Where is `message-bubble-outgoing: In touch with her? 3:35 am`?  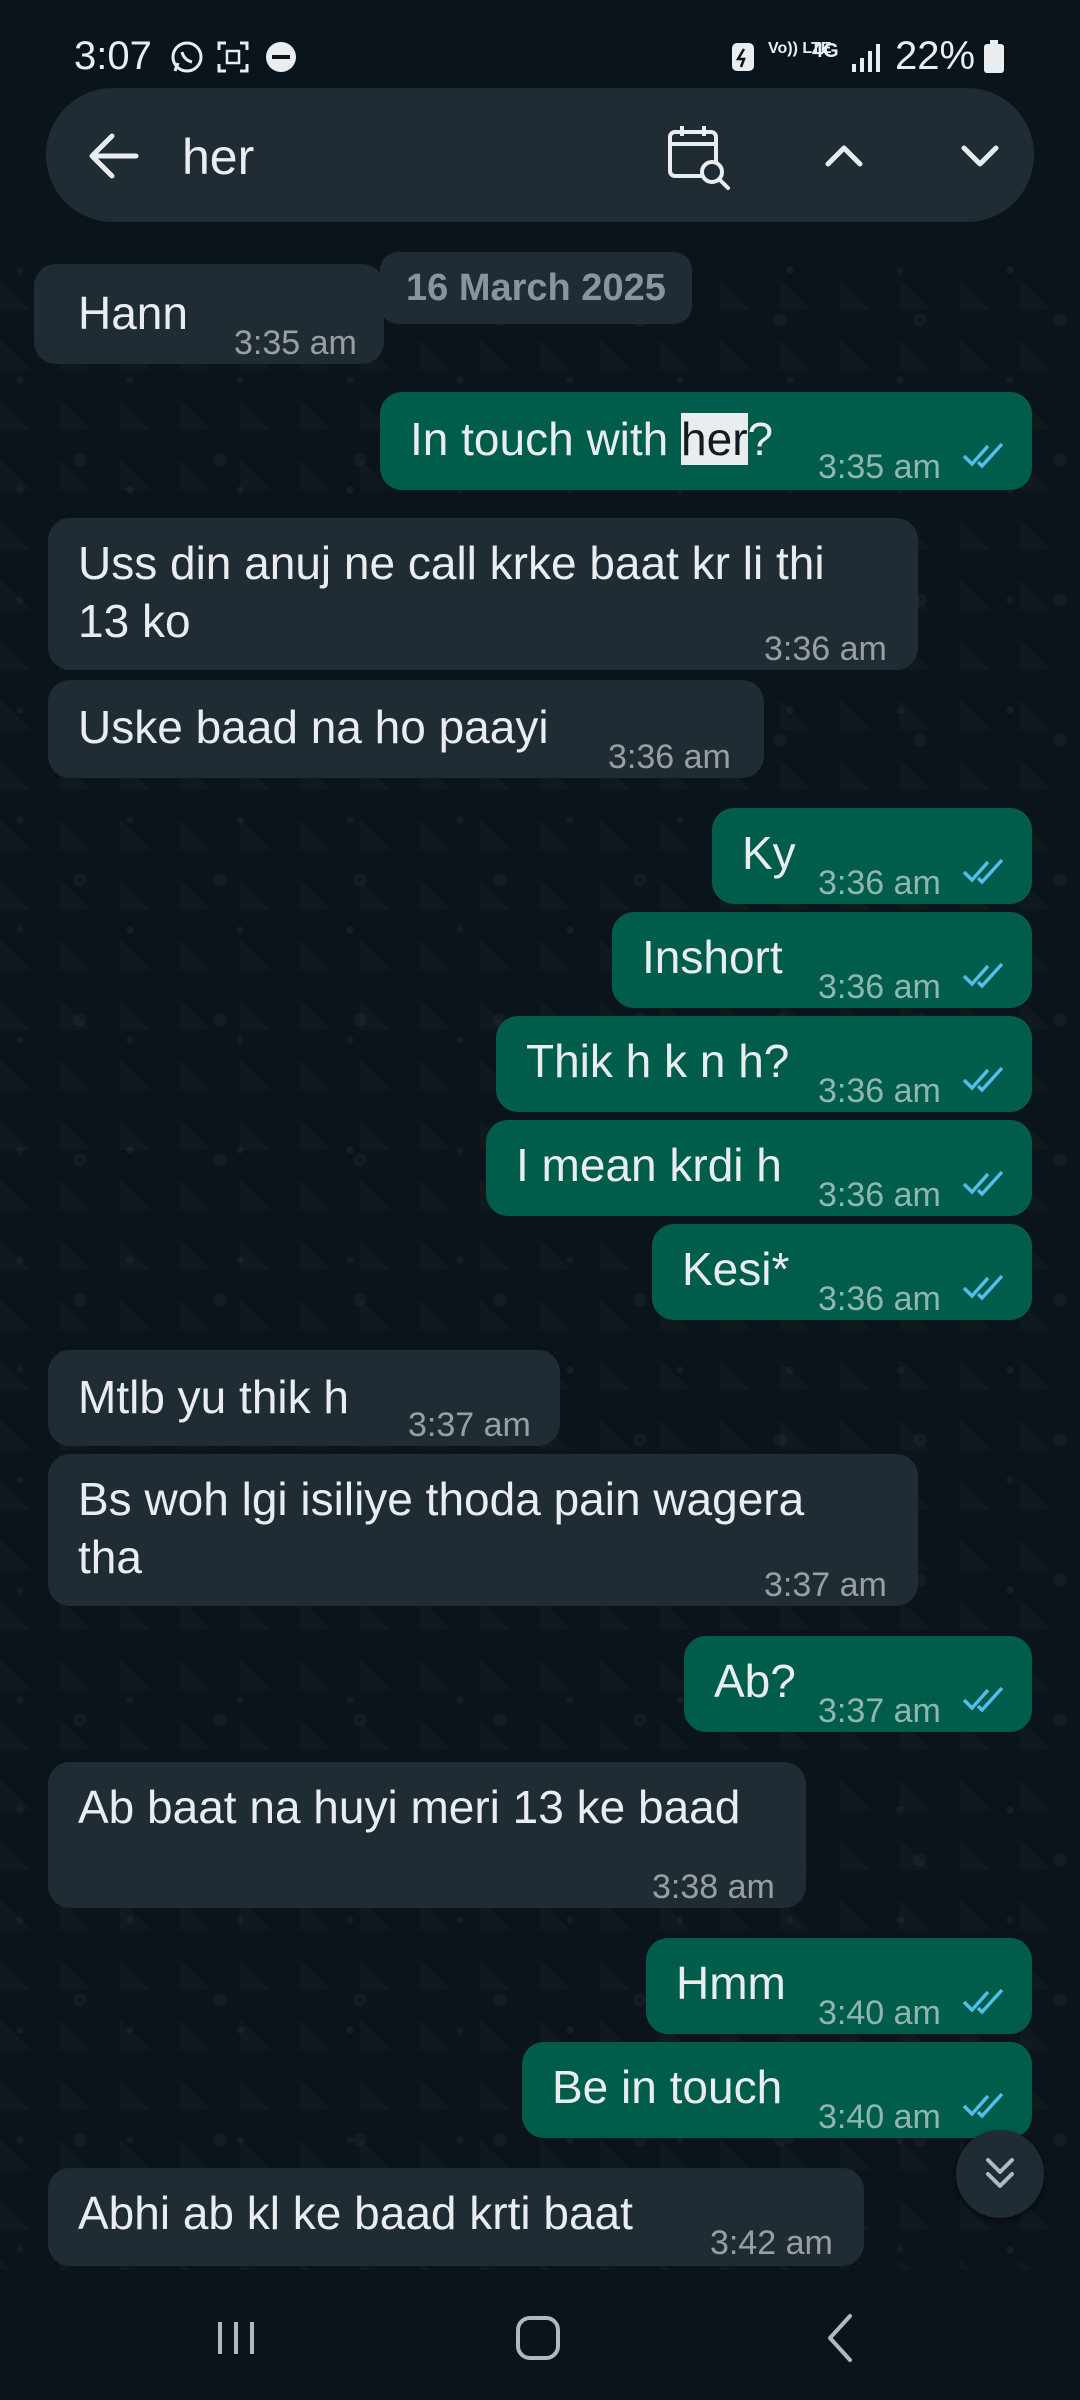
message-bubble-outgoing: In touch with her? 3:35 am is located at coordinates (706, 441).